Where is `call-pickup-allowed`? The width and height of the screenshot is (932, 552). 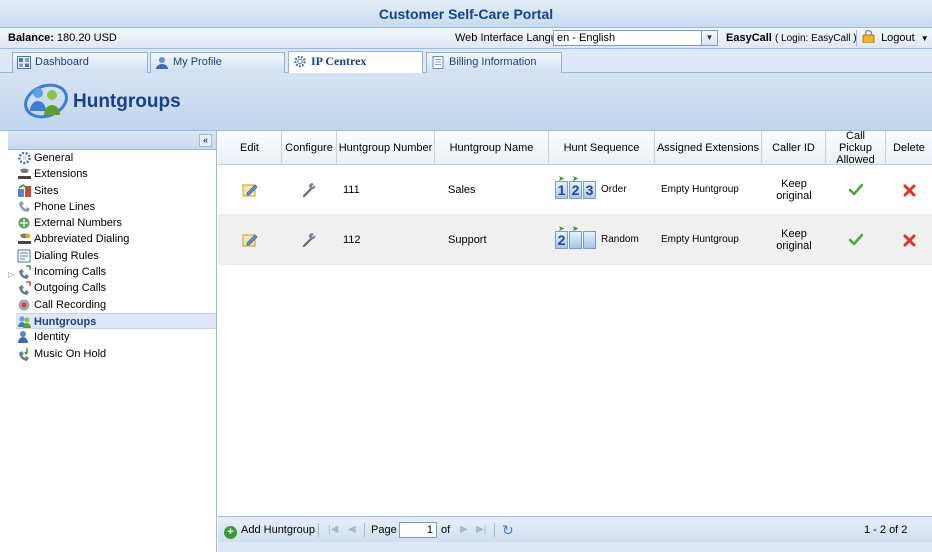
call-pickup-allowed is located at coordinates (856, 190).